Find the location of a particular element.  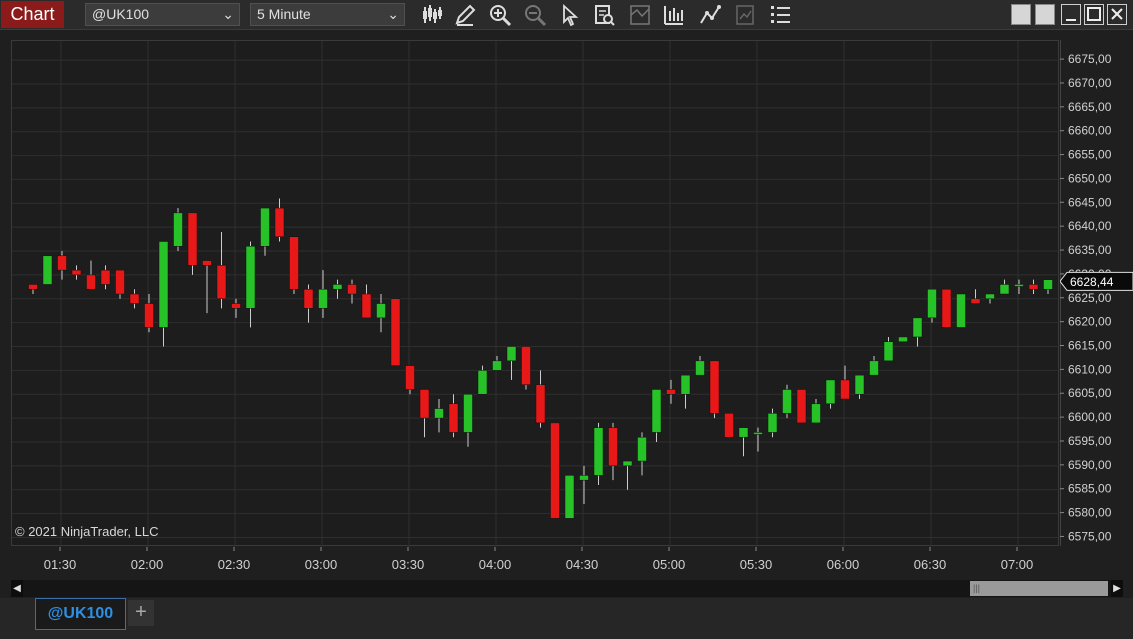

add-tab-button: + is located at coordinates (141, 613).